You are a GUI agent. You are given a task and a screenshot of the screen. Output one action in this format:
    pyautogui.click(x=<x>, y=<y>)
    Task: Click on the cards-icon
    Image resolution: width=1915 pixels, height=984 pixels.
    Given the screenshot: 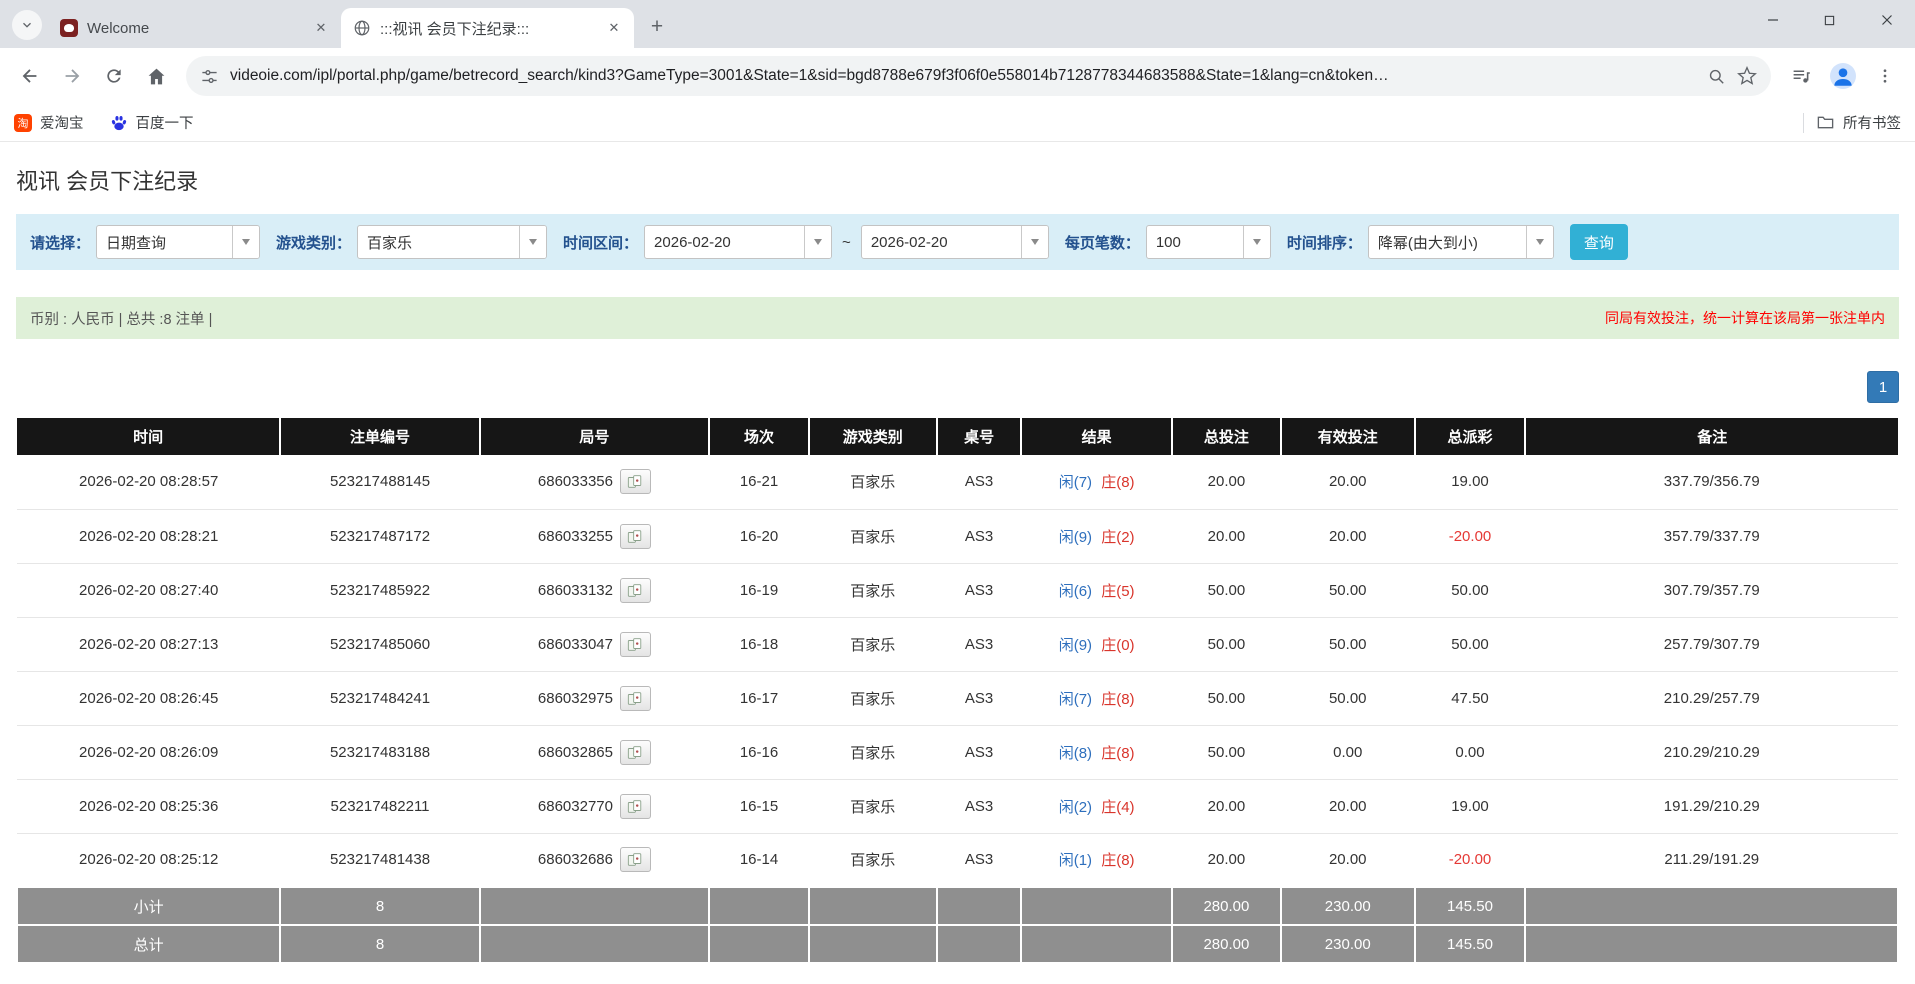 What is the action you would take?
    pyautogui.click(x=635, y=481)
    